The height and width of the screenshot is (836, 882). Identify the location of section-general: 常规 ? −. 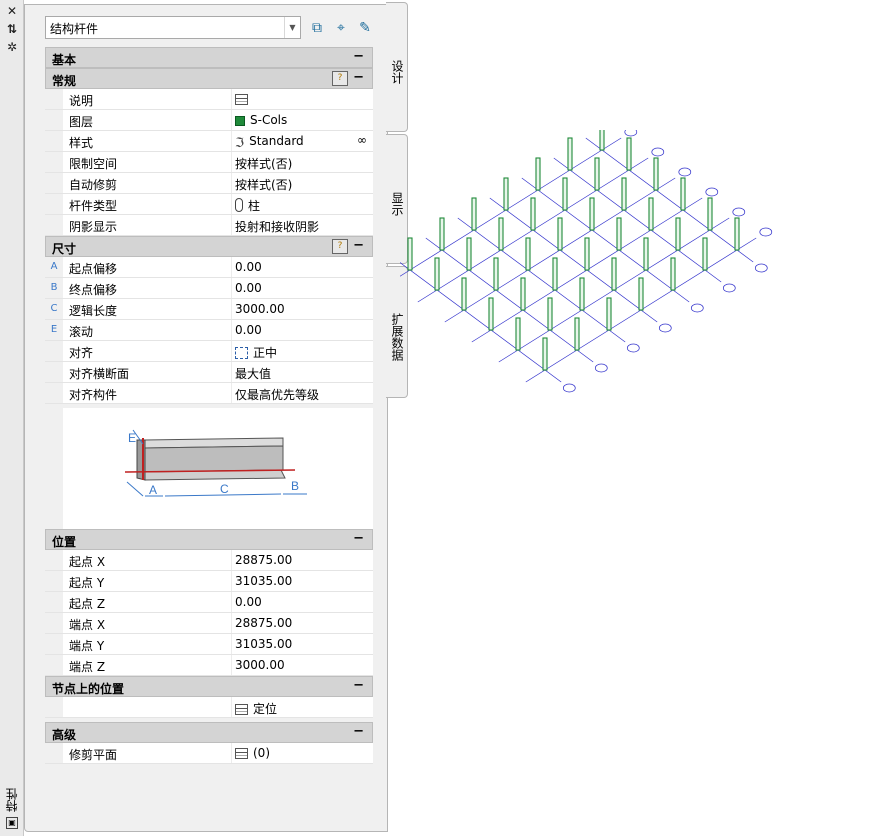
(209, 78).